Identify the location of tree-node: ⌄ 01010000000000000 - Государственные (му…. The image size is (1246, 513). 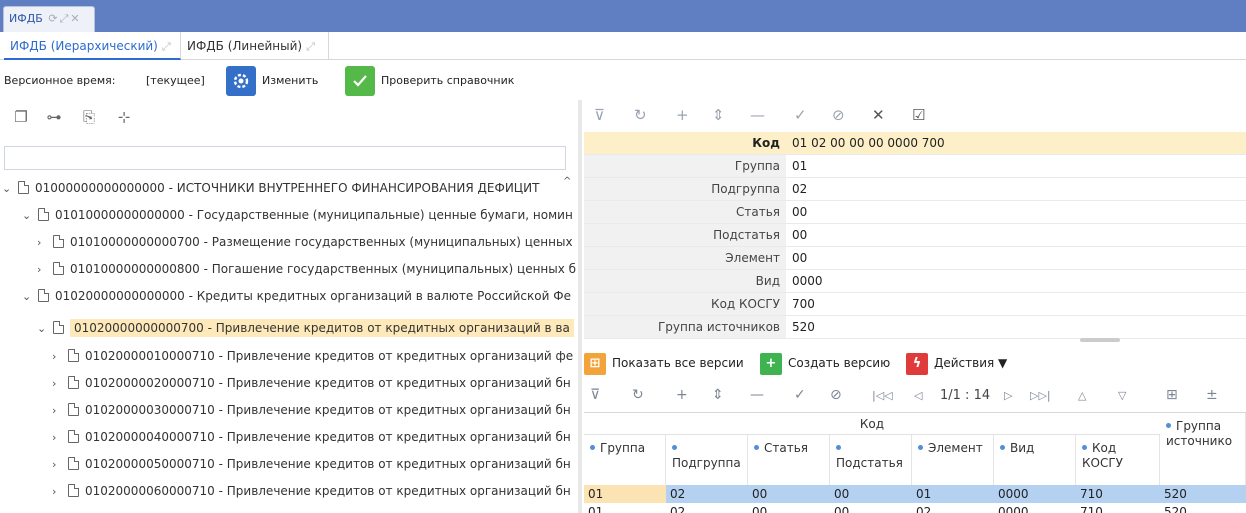
(297, 215).